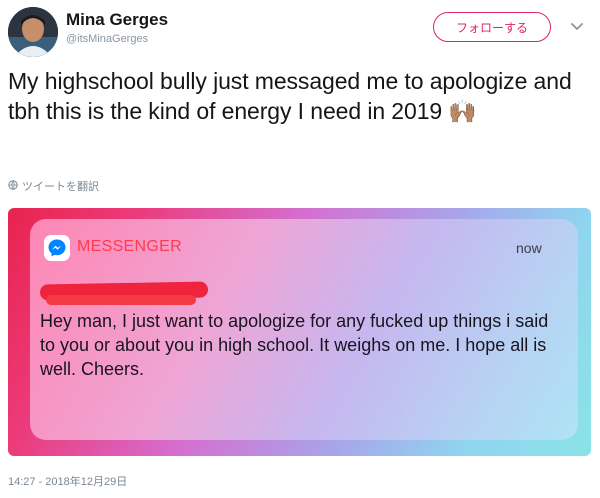 The height and width of the screenshot is (498, 600). I want to click on redacted-sender-name-scribble, so click(121, 300).